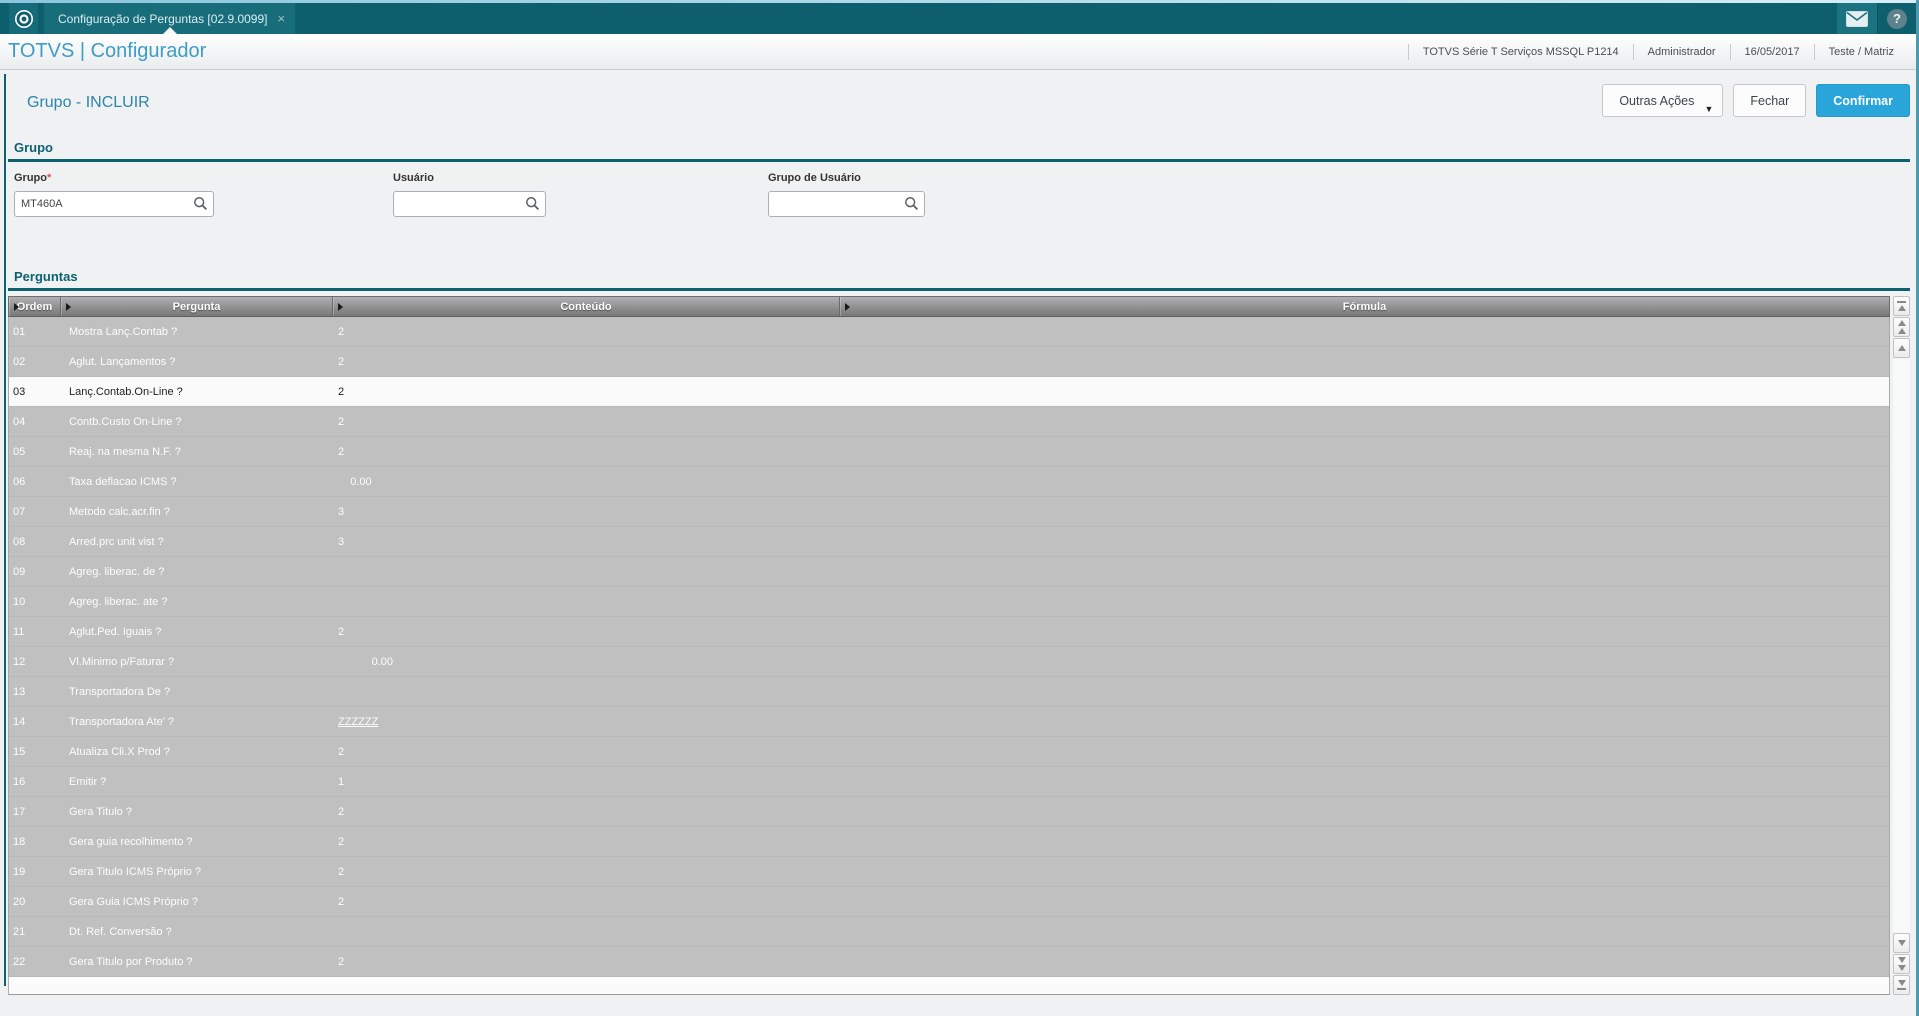 This screenshot has width=1919, height=1016. I want to click on close-button: Fechar, so click(1770, 100).